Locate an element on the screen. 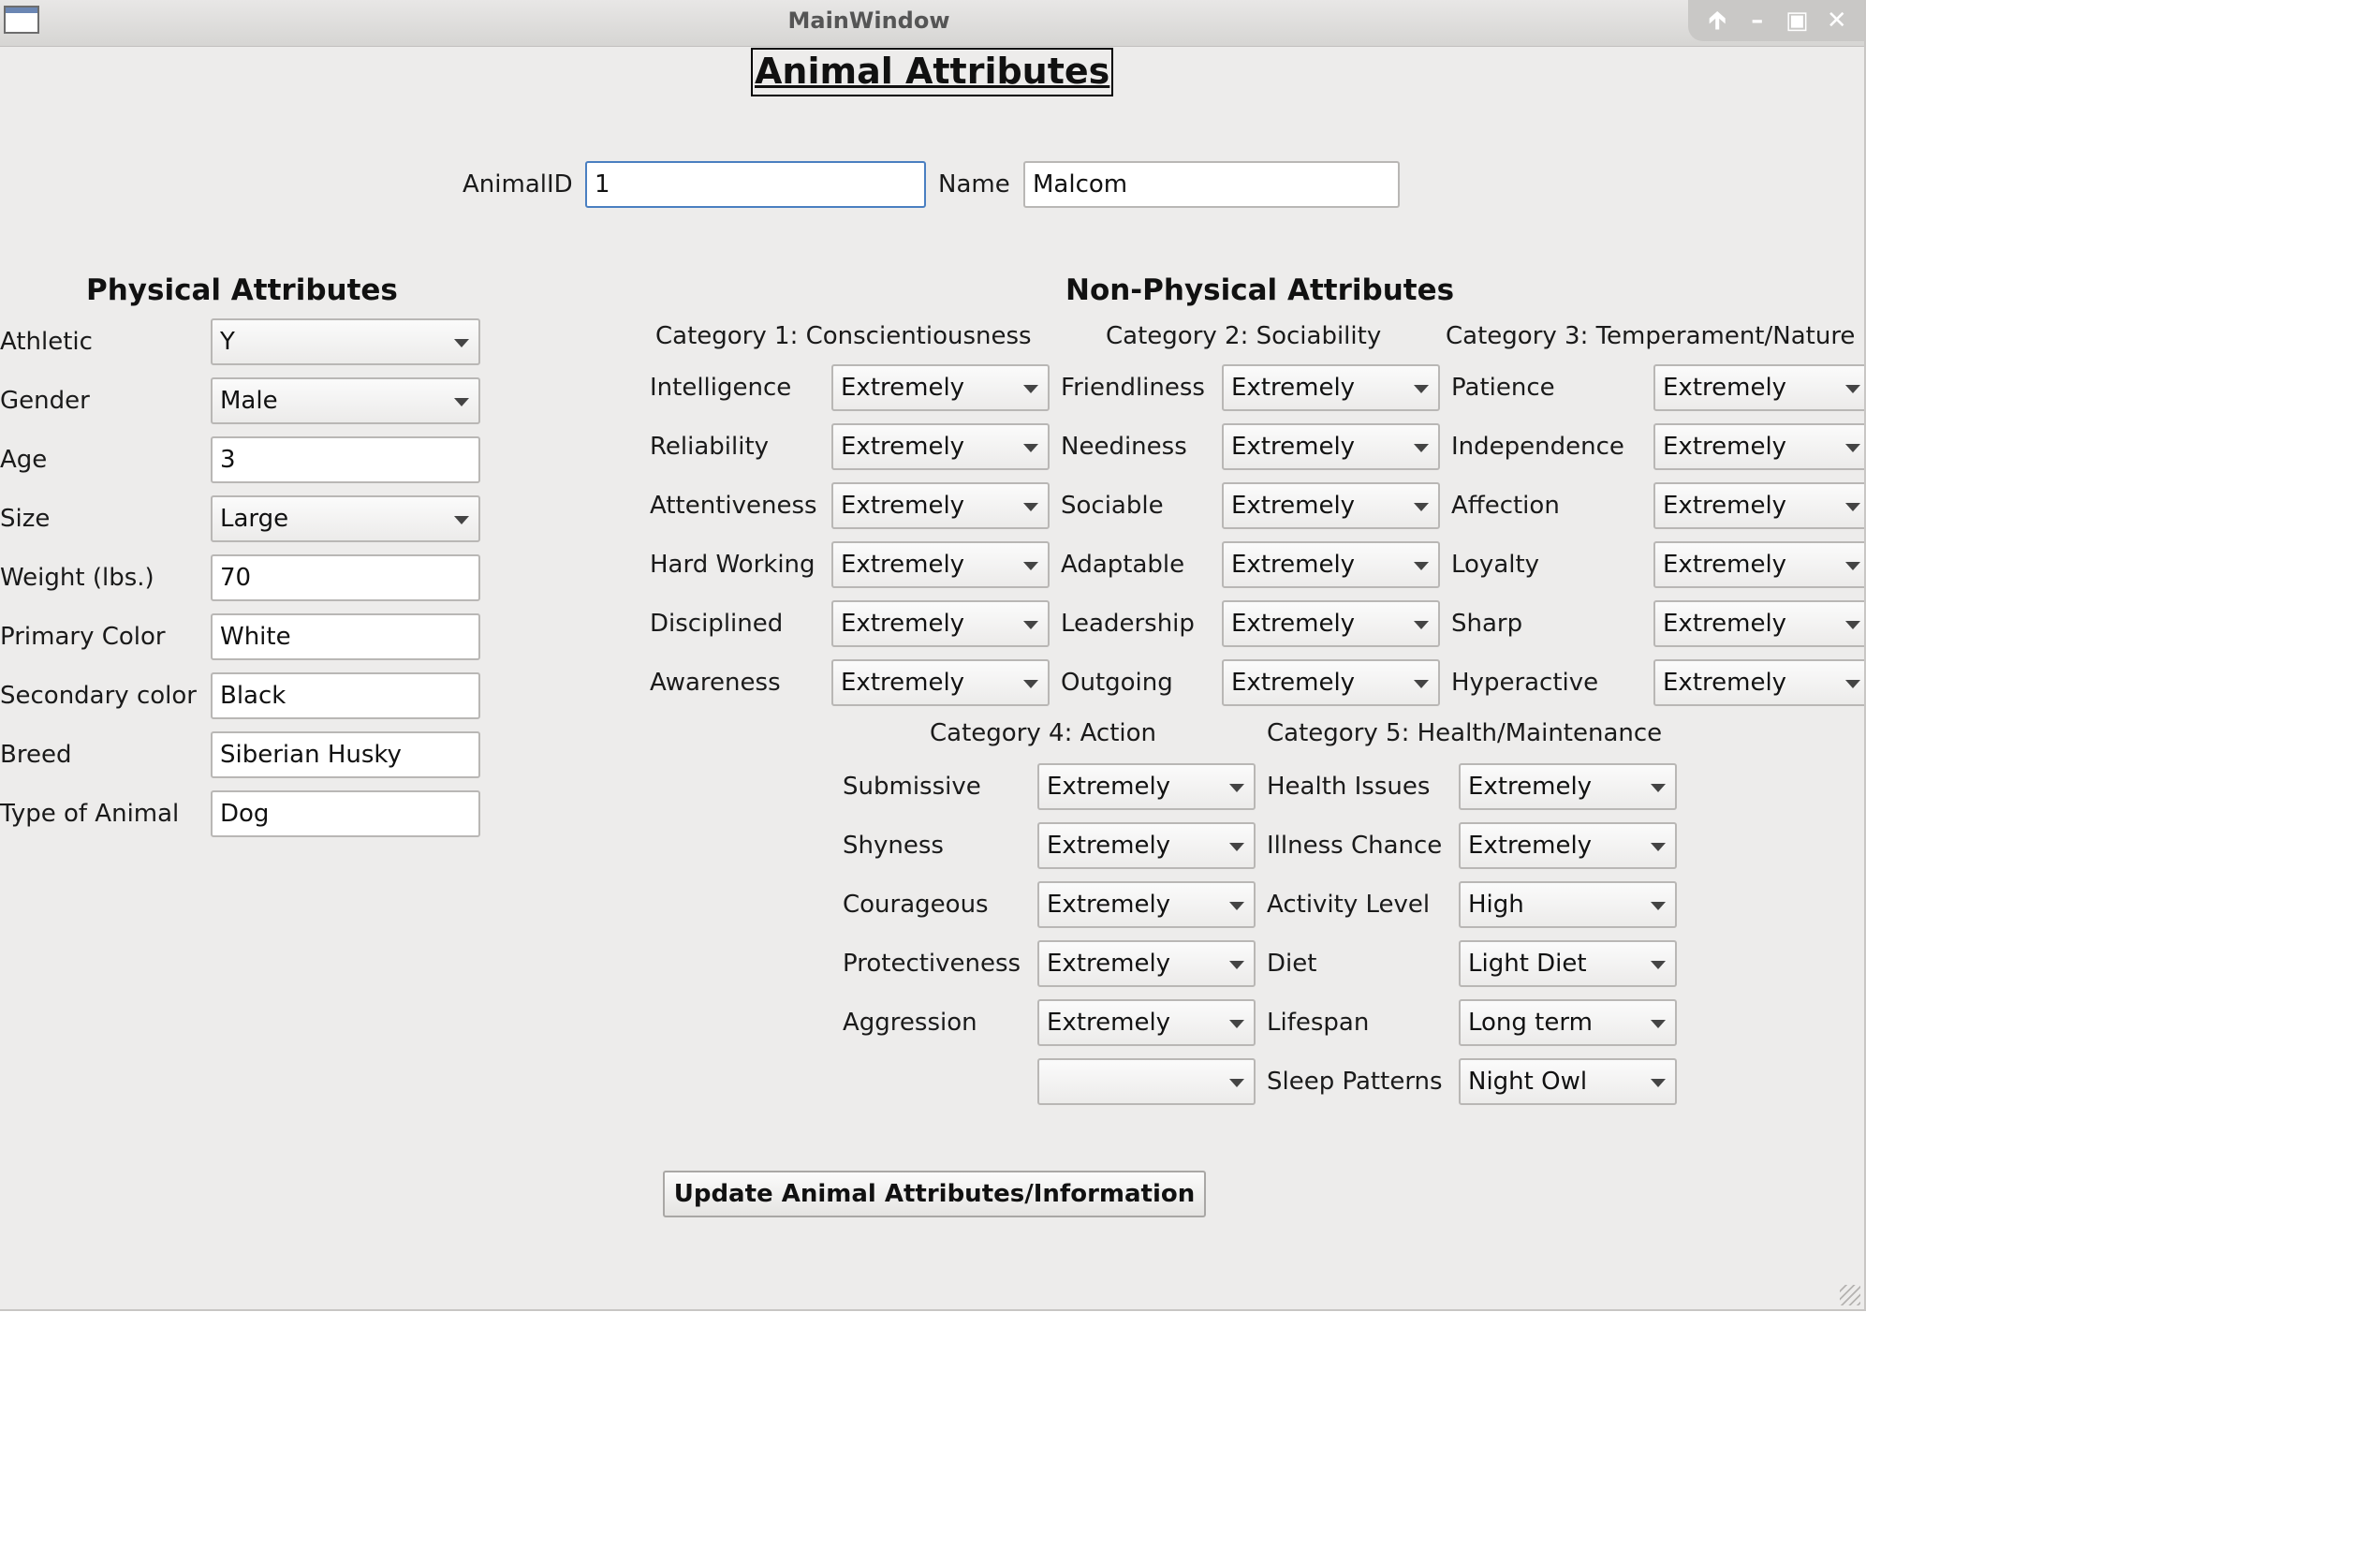  cat3-hyperactive-dropdown: Extremely is located at coordinates (1758, 682).